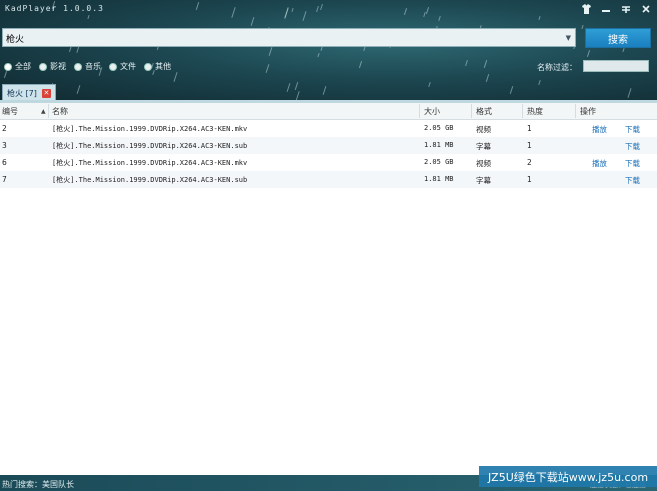  I want to click on window-controls, so click(616, 9).